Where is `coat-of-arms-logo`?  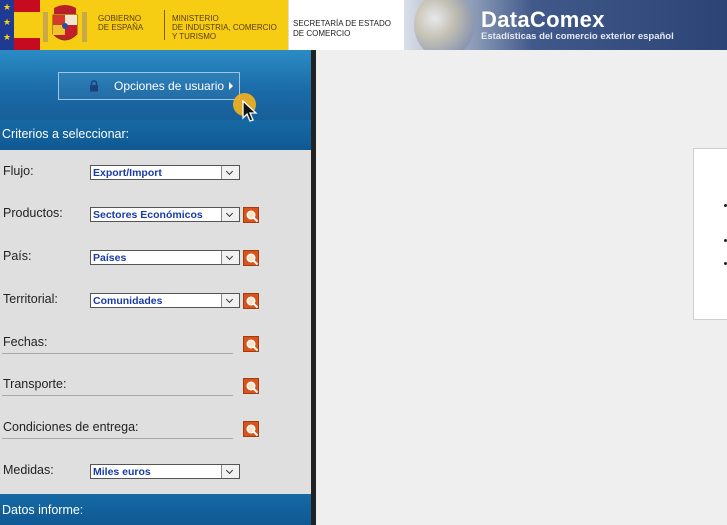 coat-of-arms-logo is located at coordinates (65, 23).